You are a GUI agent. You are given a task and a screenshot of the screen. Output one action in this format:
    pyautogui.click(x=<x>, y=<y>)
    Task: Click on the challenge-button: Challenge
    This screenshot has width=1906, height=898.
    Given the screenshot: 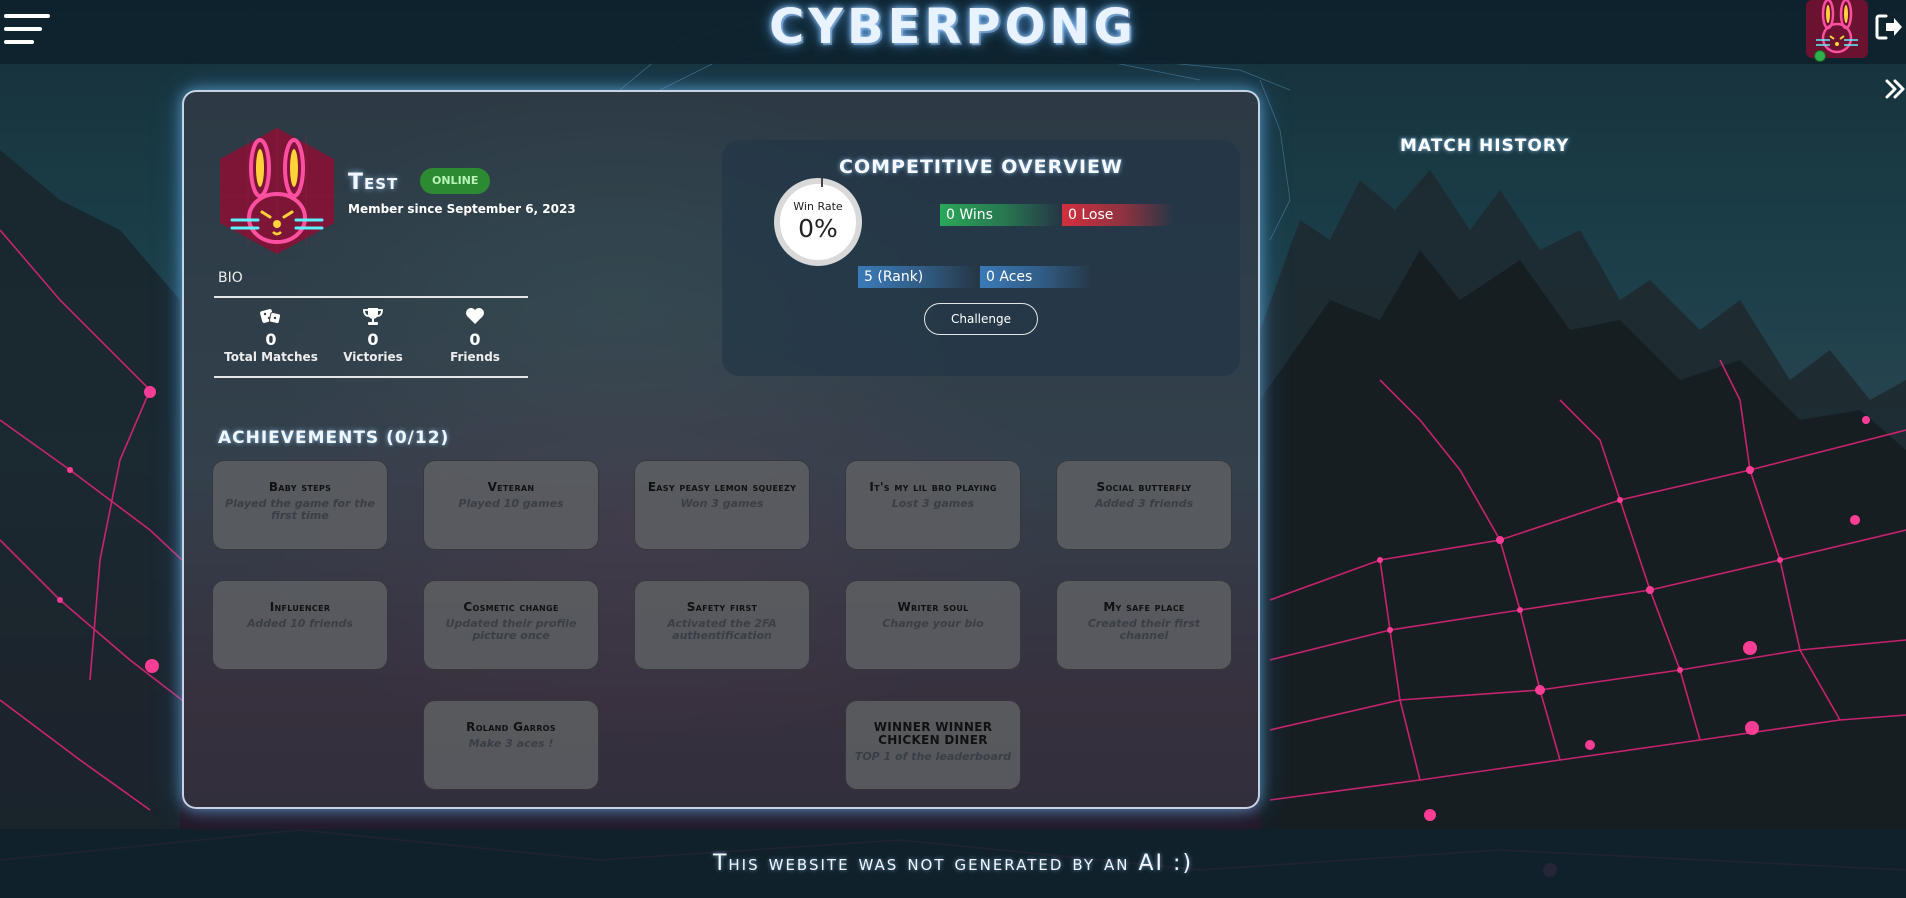 What is the action you would take?
    pyautogui.click(x=981, y=319)
    